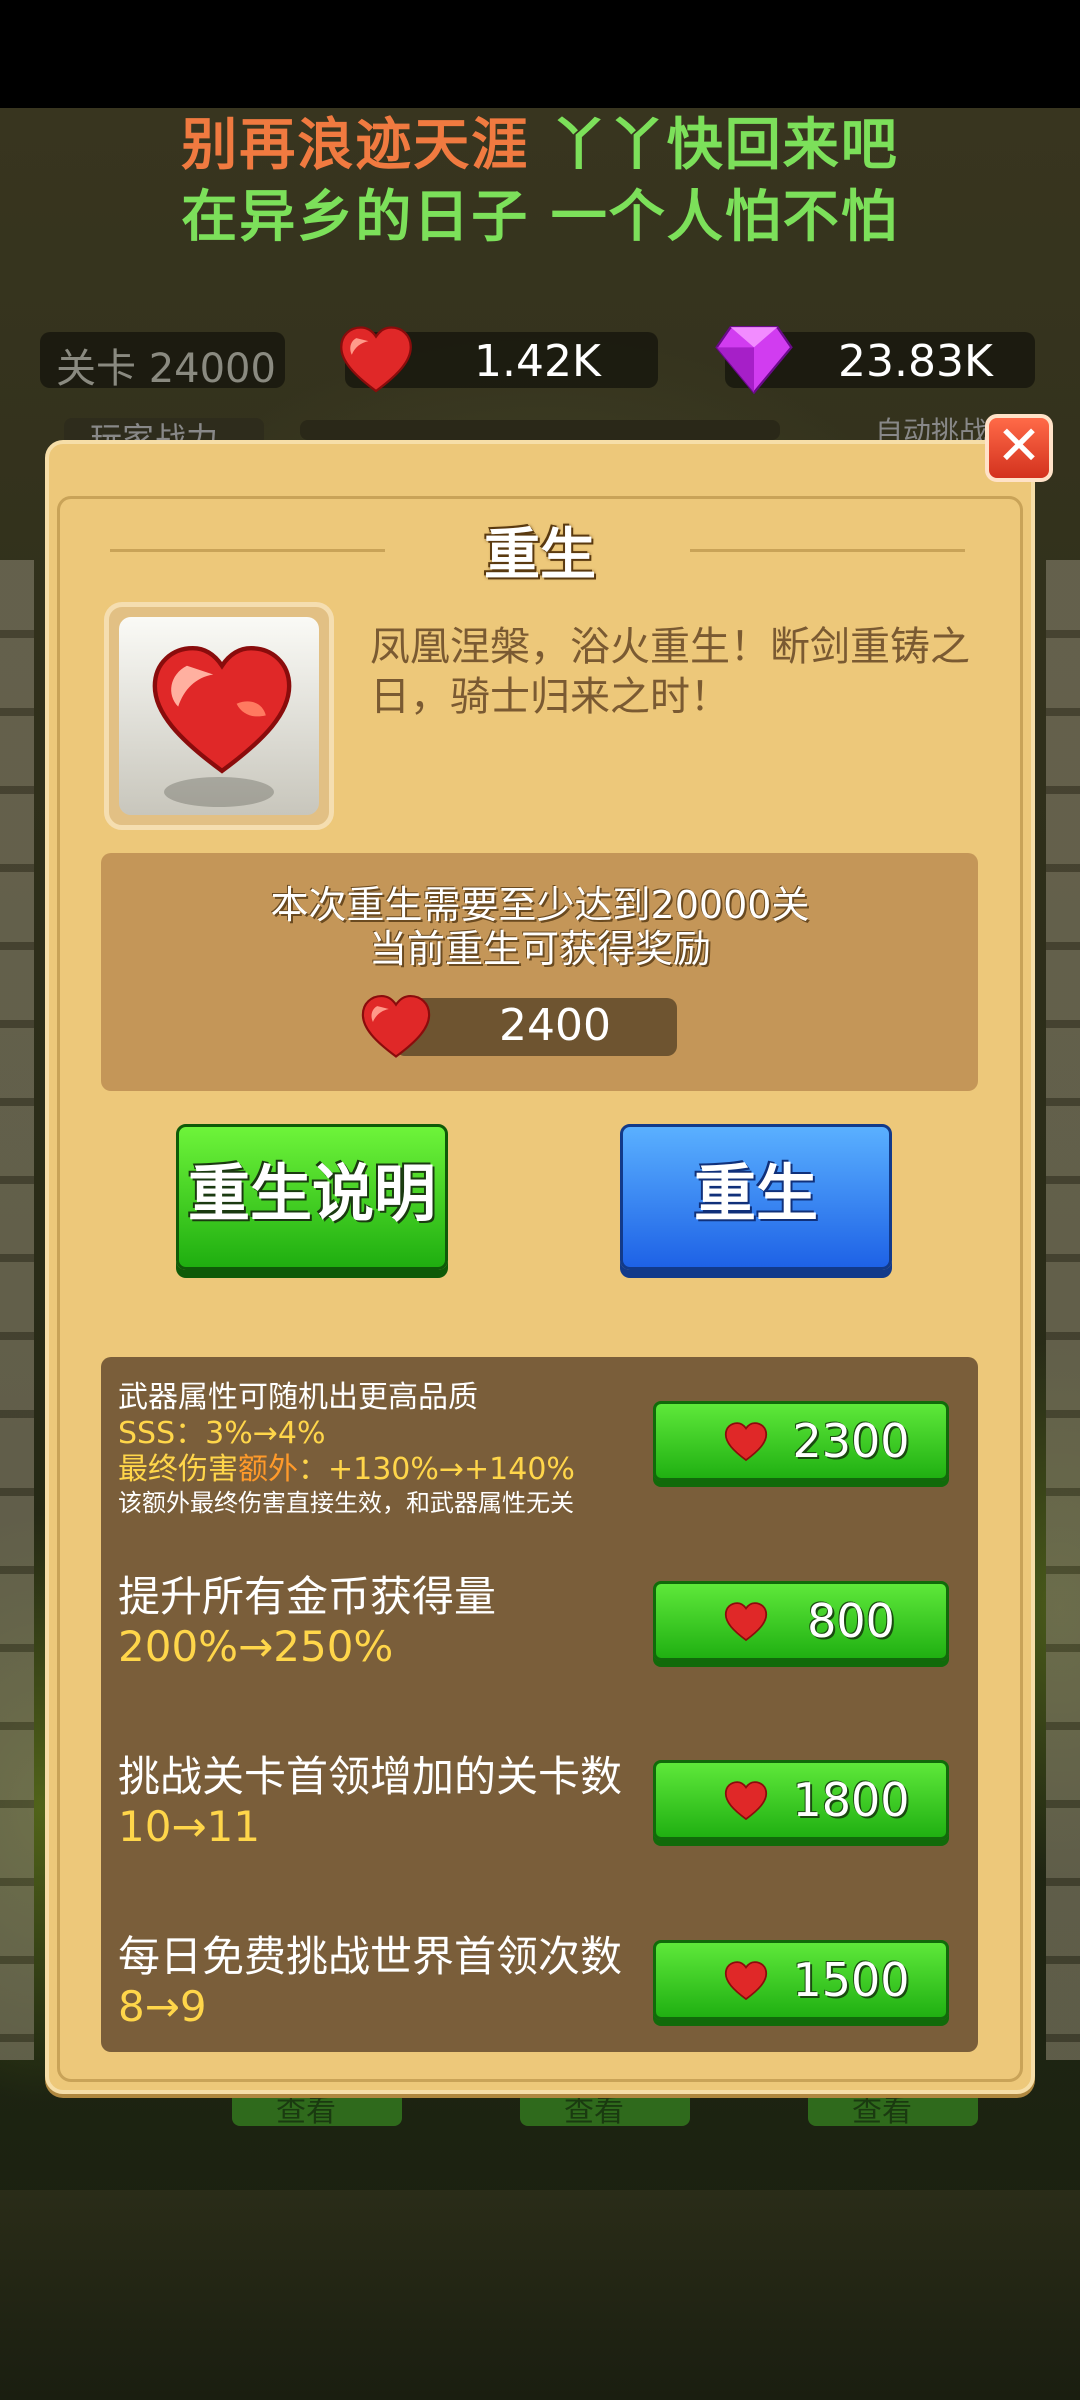 The image size is (1080, 2400). Describe the element at coordinates (370, 1776) in the screenshot. I see `upgrade-title: 挑战关卡首领增加的关卡数` at that location.